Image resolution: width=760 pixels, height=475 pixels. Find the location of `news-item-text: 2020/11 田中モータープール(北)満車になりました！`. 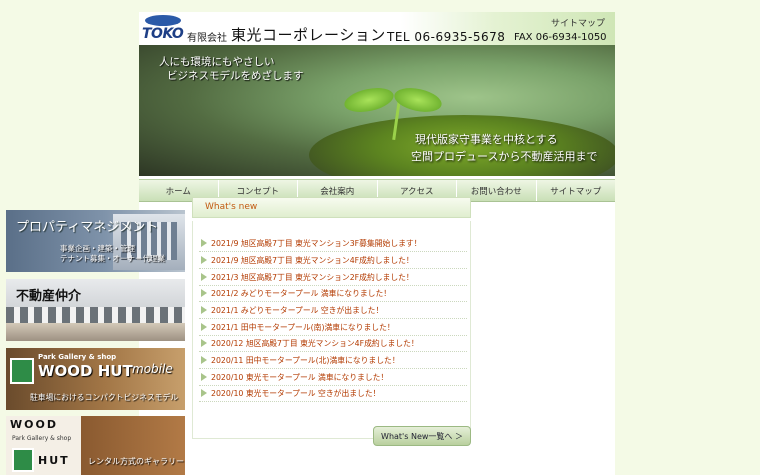

news-item-text: 2020/11 田中モータープール(北)満車になりました！ is located at coordinates (305, 360).